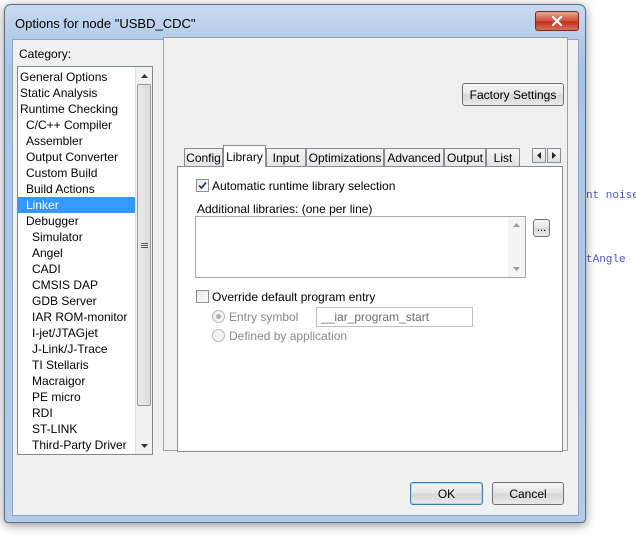  Describe the element at coordinates (76, 269) in the screenshot. I see `category-item-cadi: CADI` at that location.